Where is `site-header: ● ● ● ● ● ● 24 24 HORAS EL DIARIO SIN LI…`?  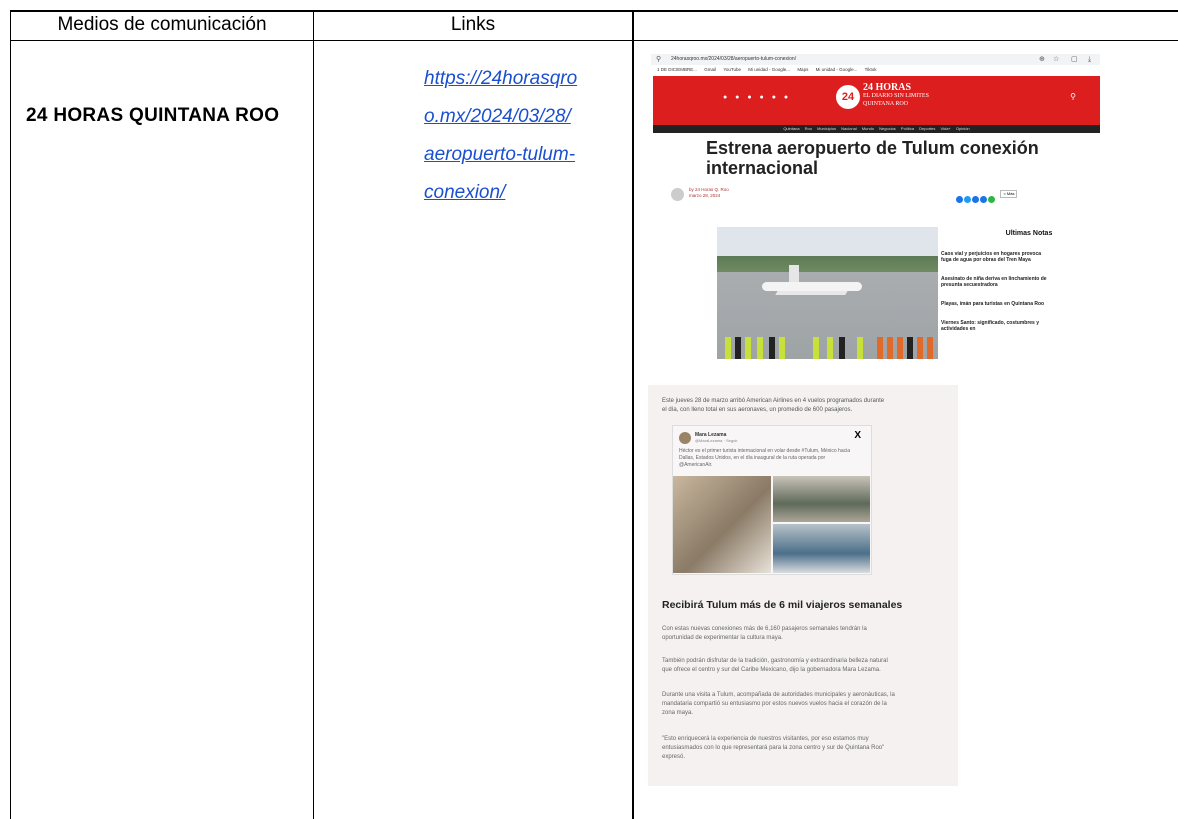 site-header: ● ● ● ● ● ● 24 24 HORAS EL DIARIO SIN LI… is located at coordinates (876, 104).